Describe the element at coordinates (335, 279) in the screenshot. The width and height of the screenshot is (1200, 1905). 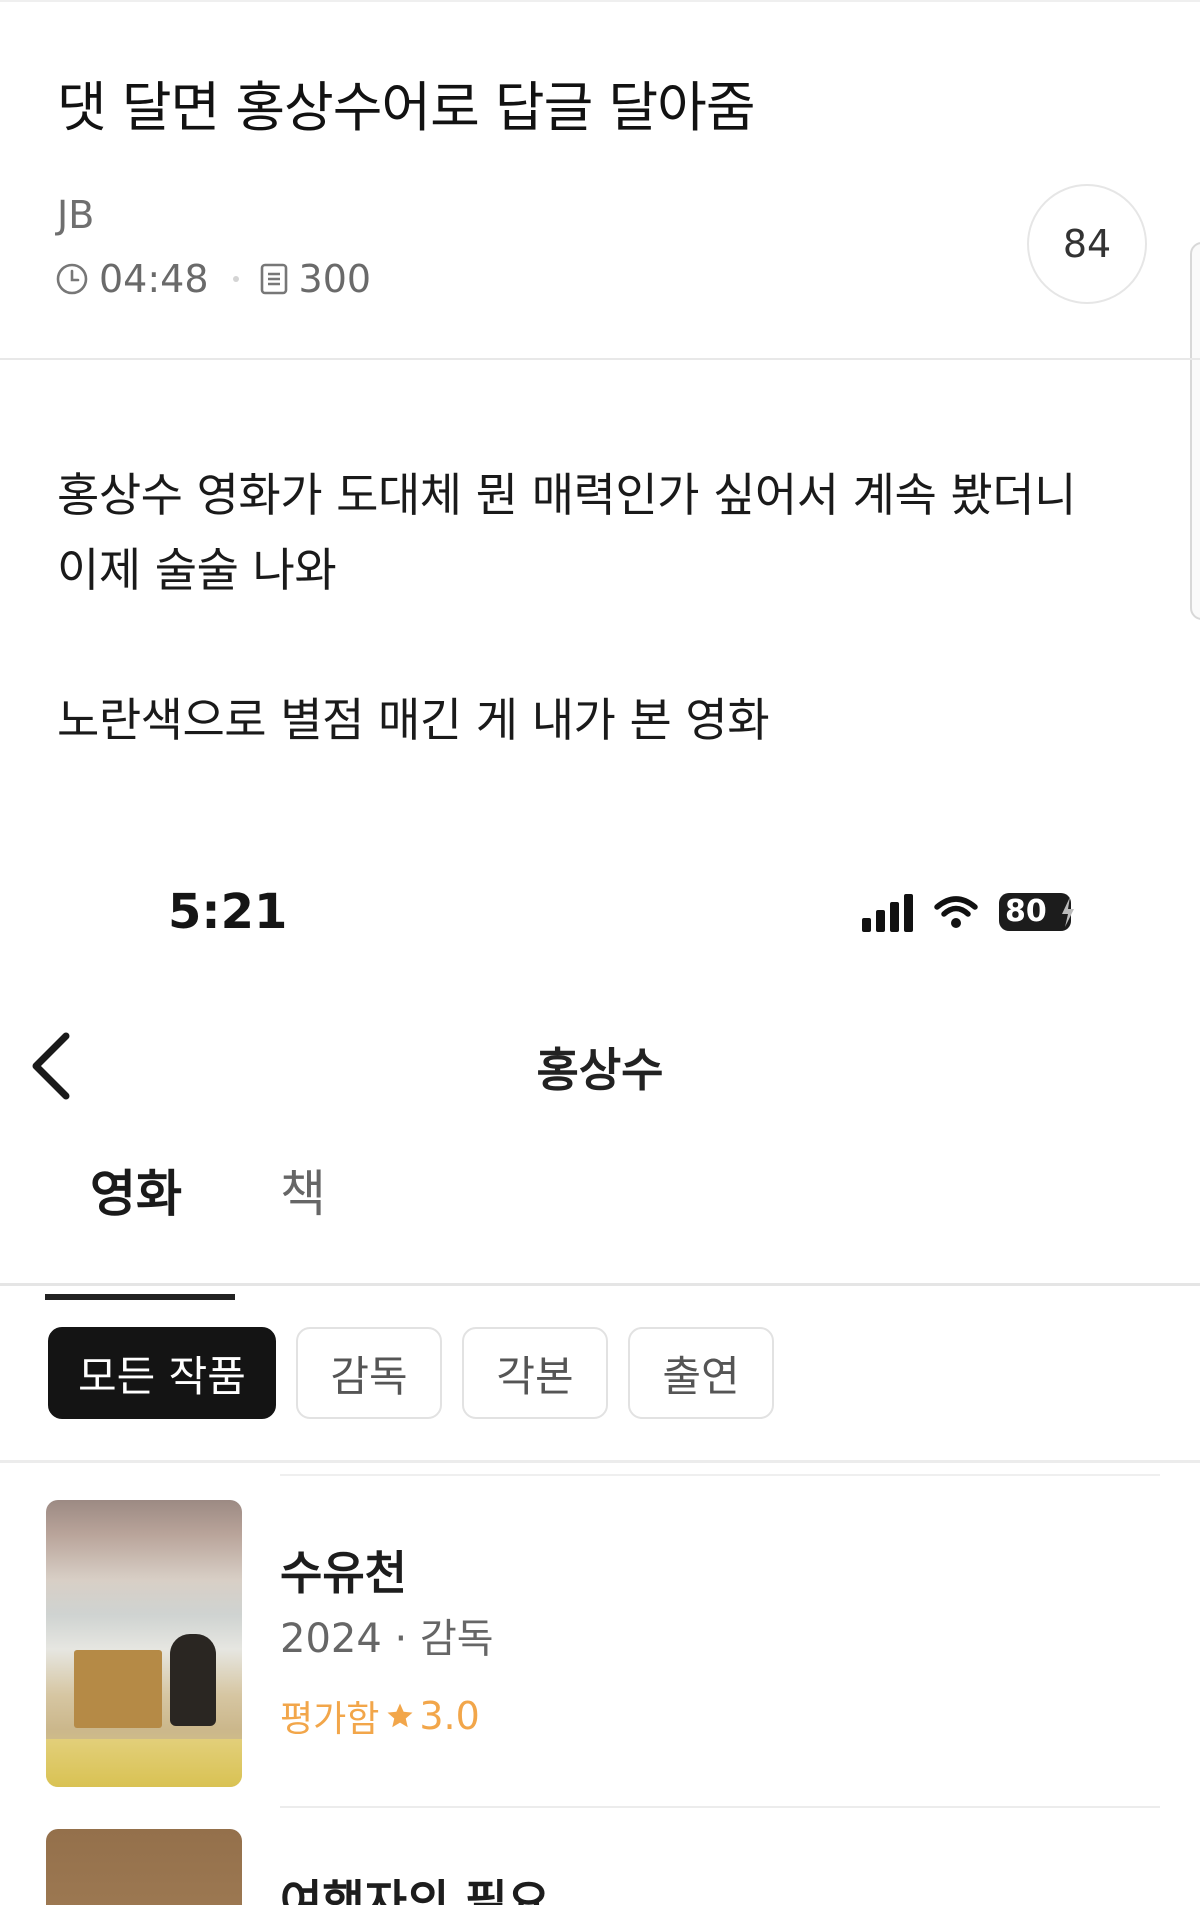
I see `post-views: 300` at that location.